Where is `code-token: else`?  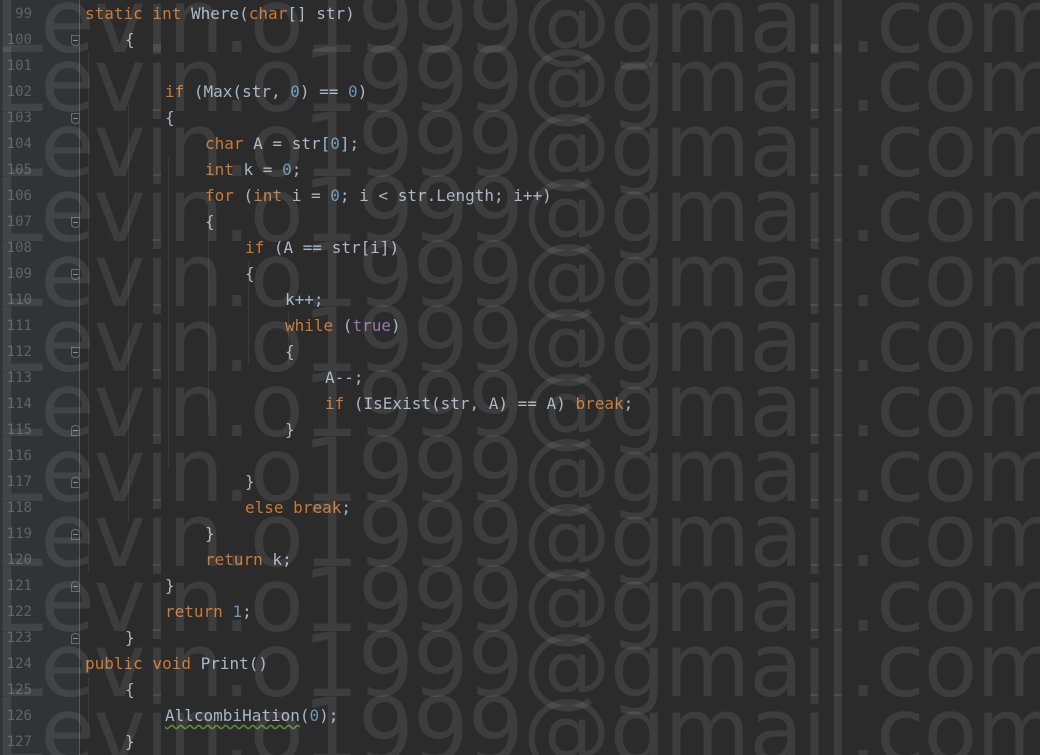 code-token: else is located at coordinates (264, 507).